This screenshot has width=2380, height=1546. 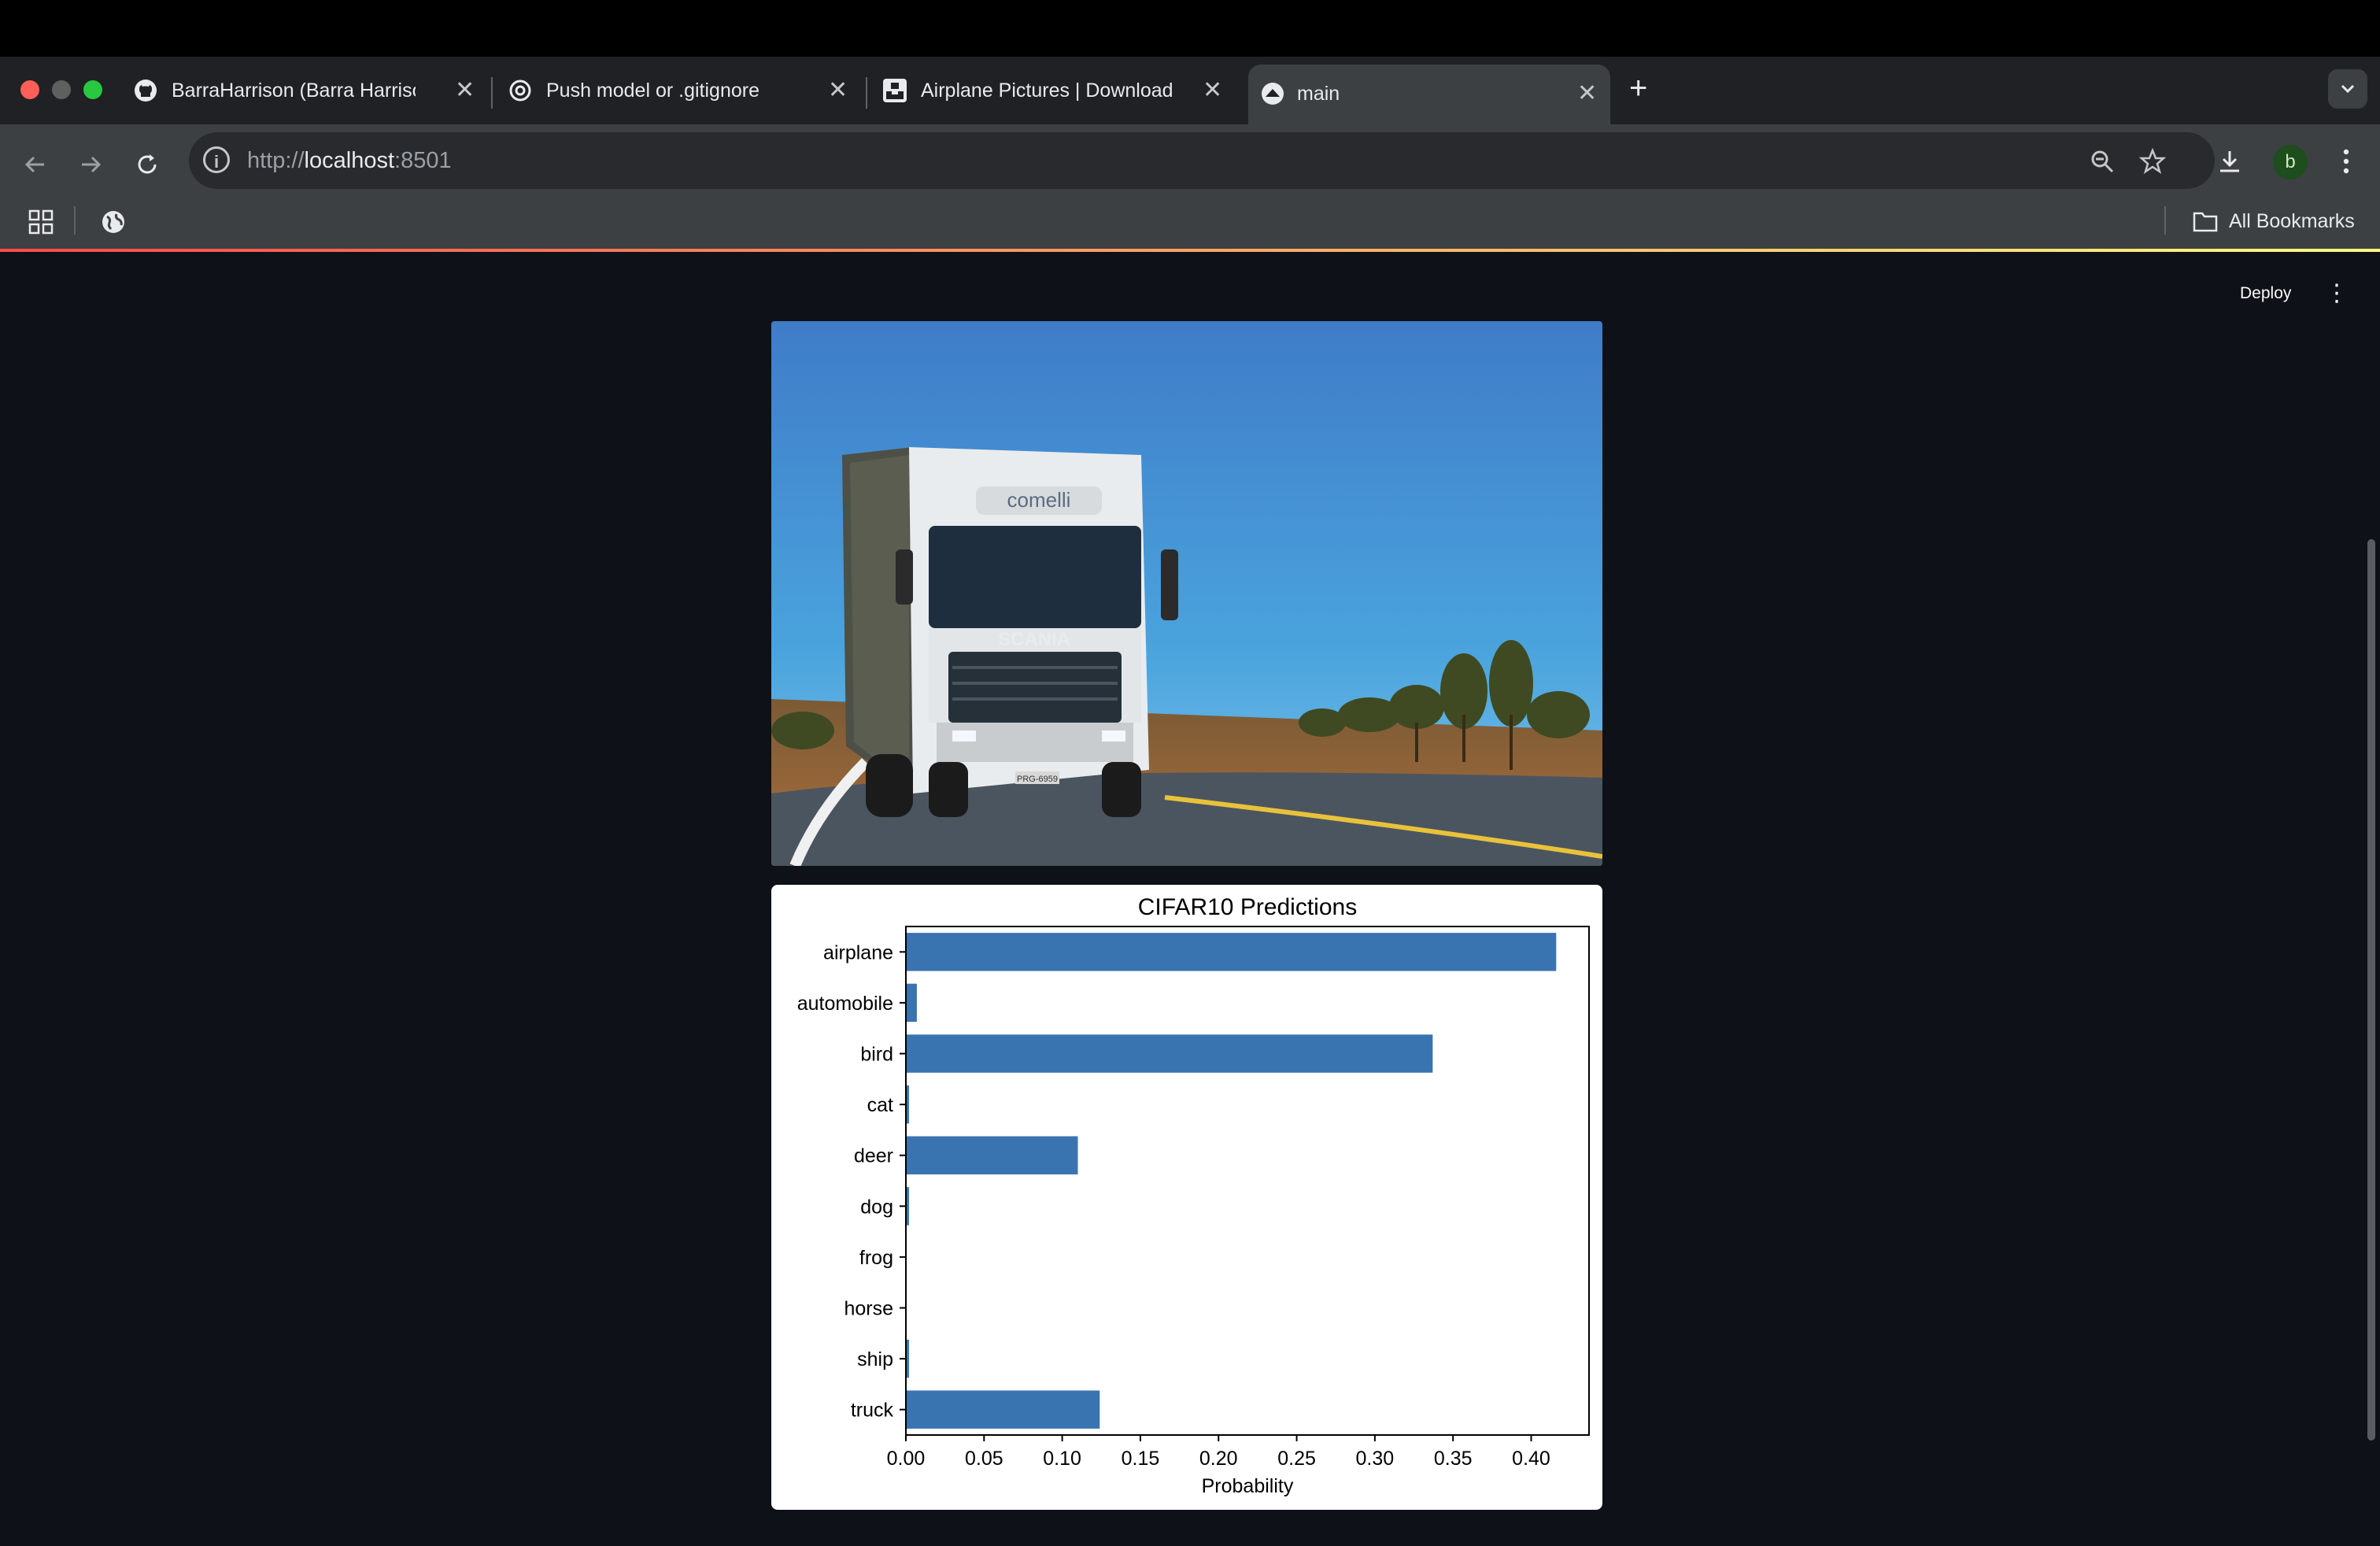 What do you see at coordinates (29, 89) in the screenshot?
I see `close-window-button` at bounding box center [29, 89].